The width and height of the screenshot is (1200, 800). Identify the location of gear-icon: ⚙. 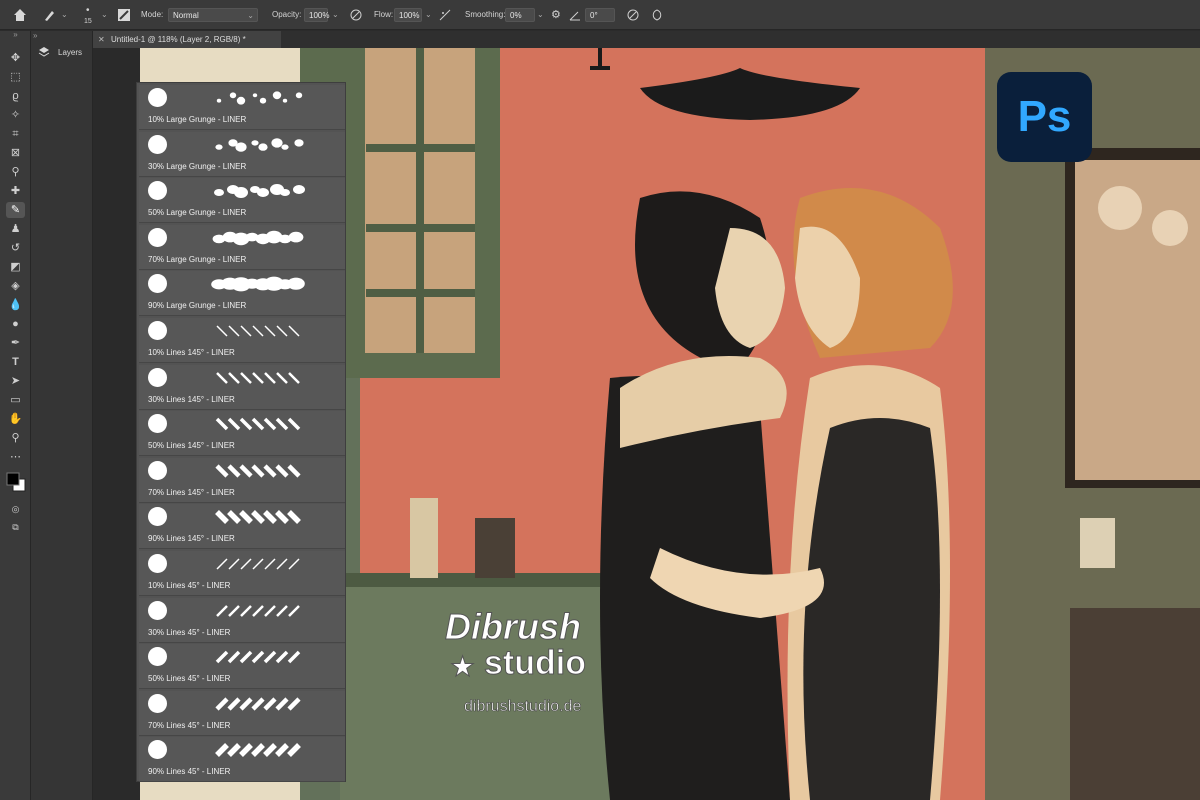
(556, 15).